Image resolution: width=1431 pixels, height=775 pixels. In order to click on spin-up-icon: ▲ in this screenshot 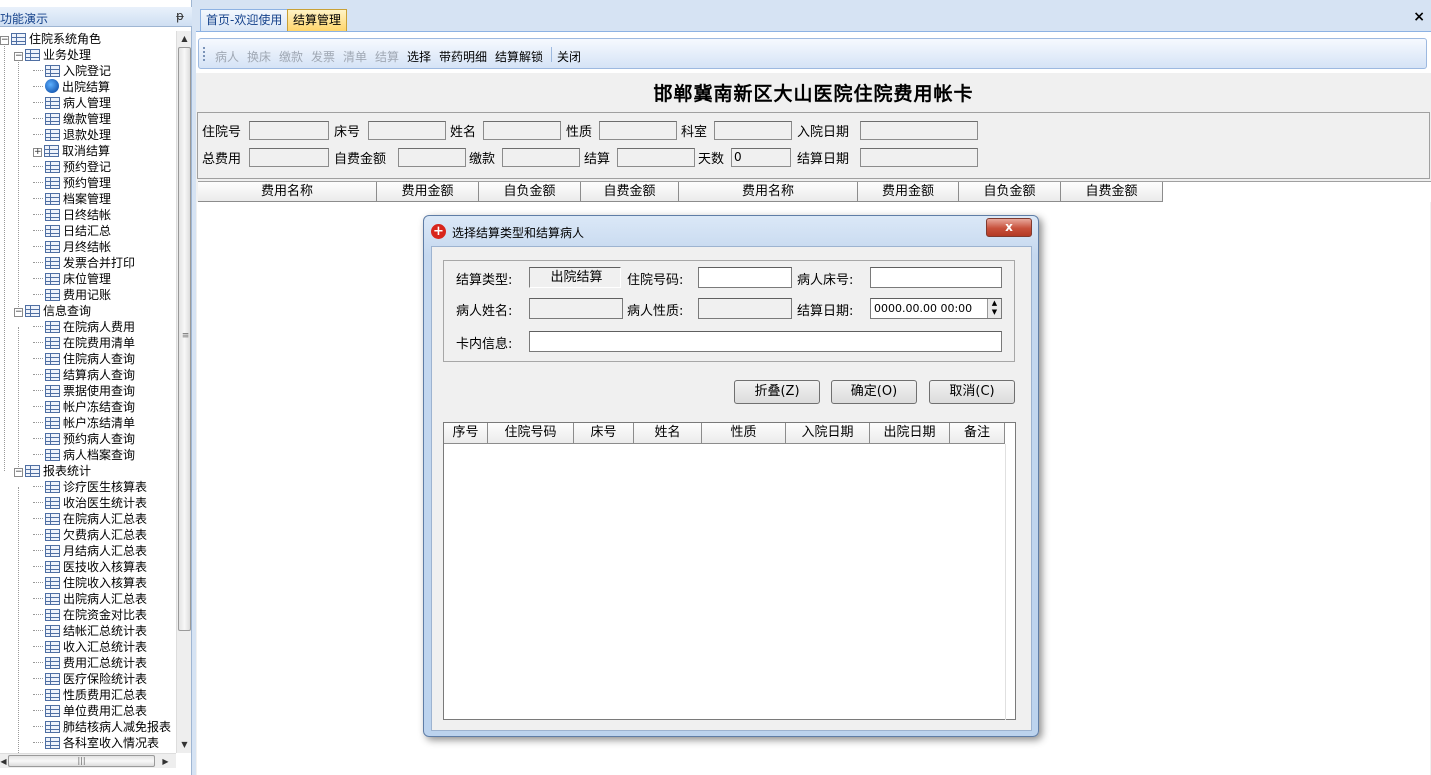, I will do `click(994, 303)`.